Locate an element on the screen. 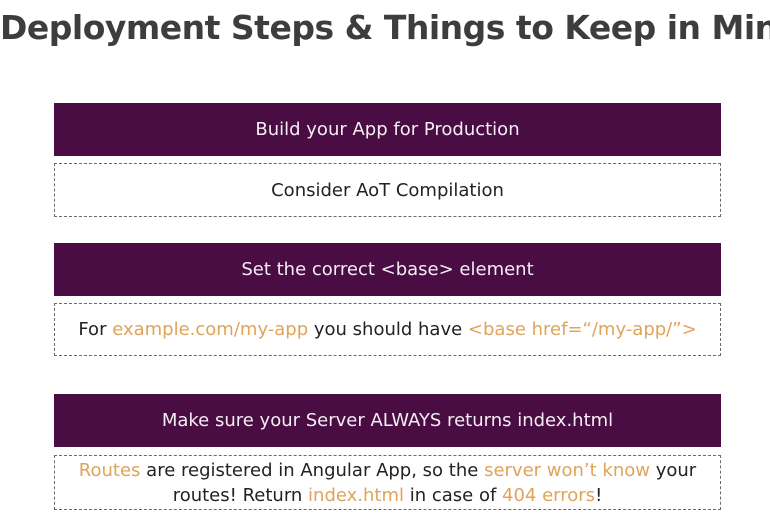 The width and height of the screenshot is (770, 526). step-2-header: Set the correct <base> element is located at coordinates (387, 269).